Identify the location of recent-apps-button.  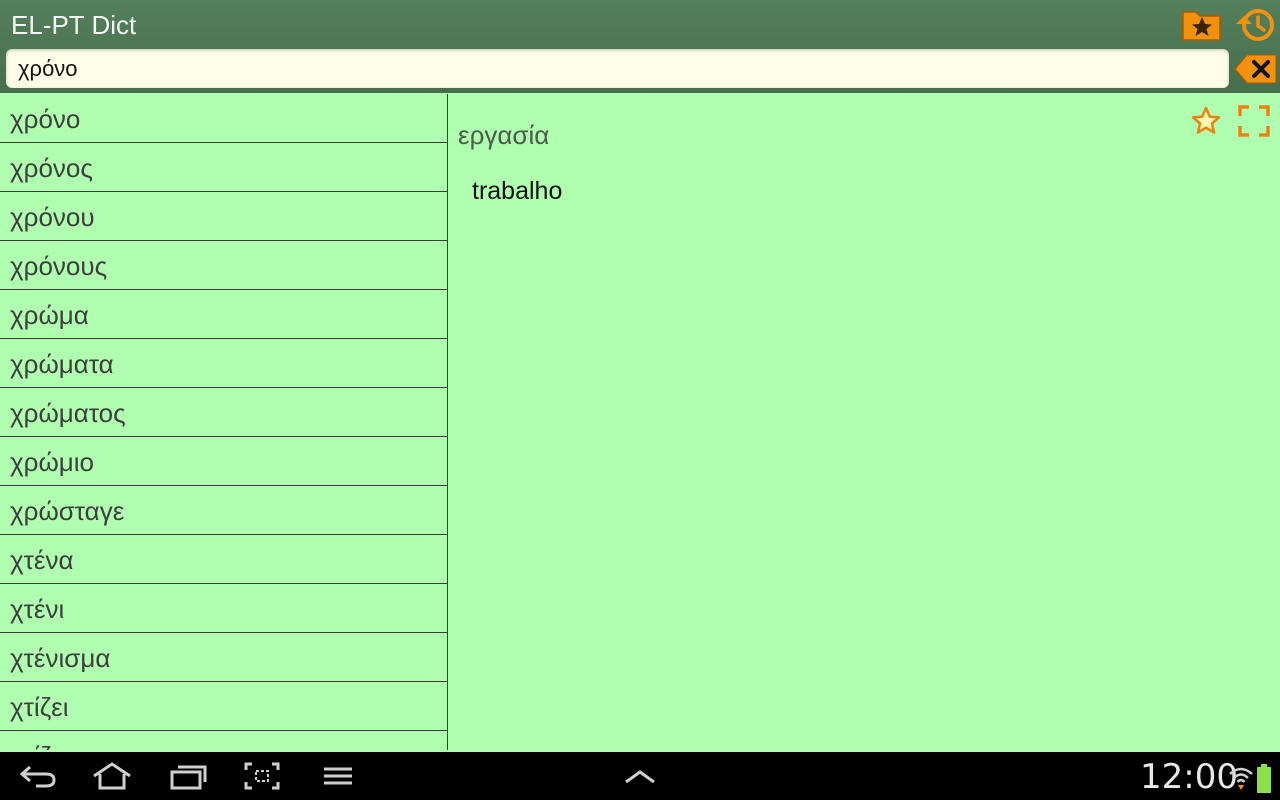
(188, 776).